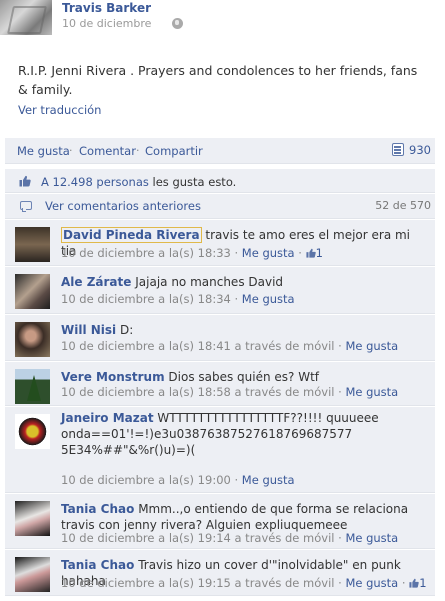  Describe the element at coordinates (131, 235) in the screenshot. I see `commenter-name: David Pineda Rivera` at that location.